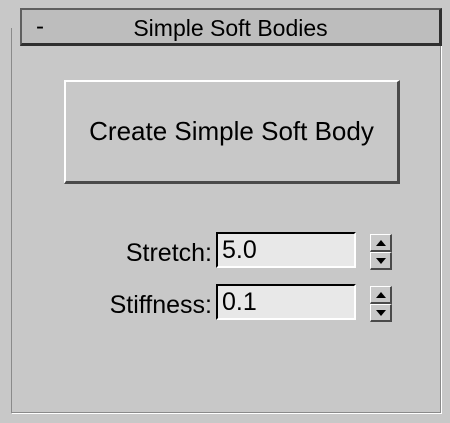  I want to click on create-button-label: Create Simple Soft Body, so click(231, 131).